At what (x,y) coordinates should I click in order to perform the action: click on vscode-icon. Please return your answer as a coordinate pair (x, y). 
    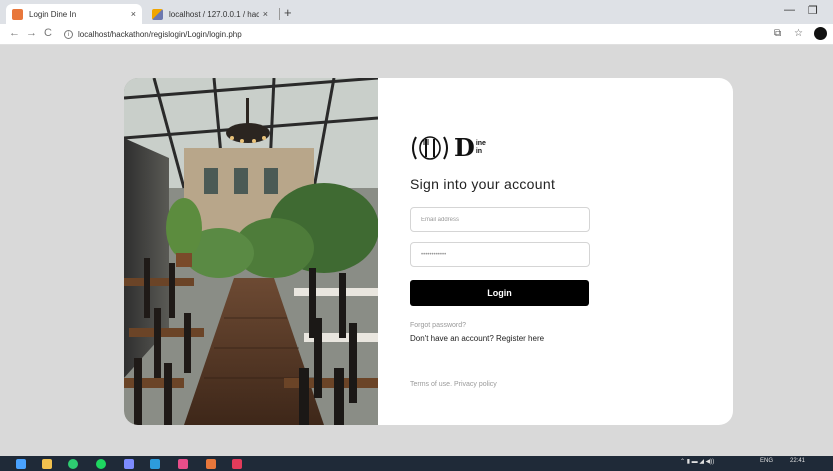
    Looking at the image, I should click on (155, 464).